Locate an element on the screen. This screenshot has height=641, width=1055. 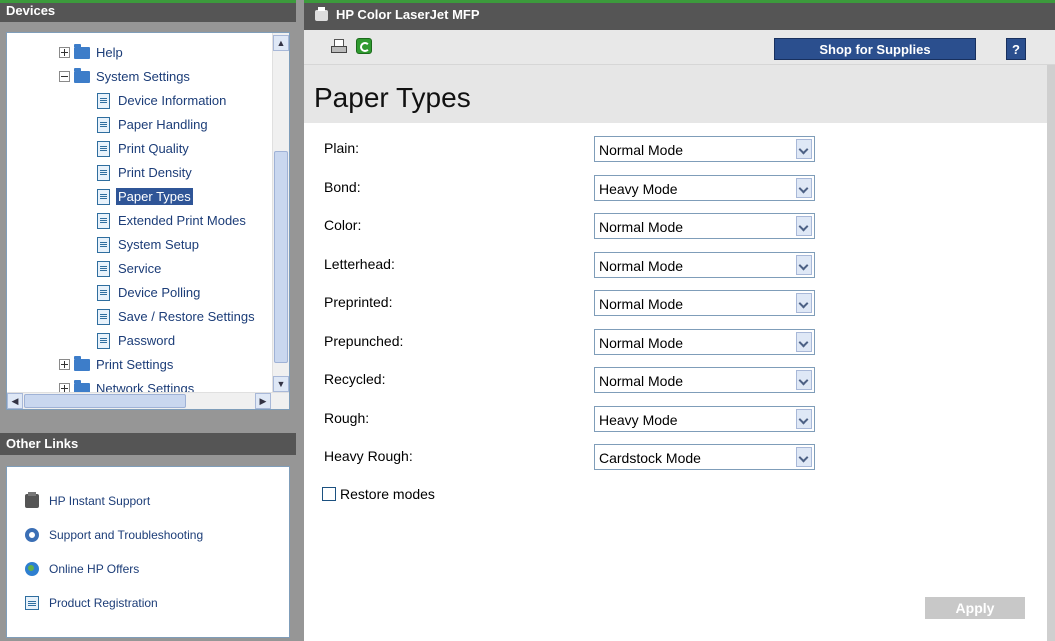
shop-for-supplies-button: Shop for Supplies is located at coordinates (875, 49).